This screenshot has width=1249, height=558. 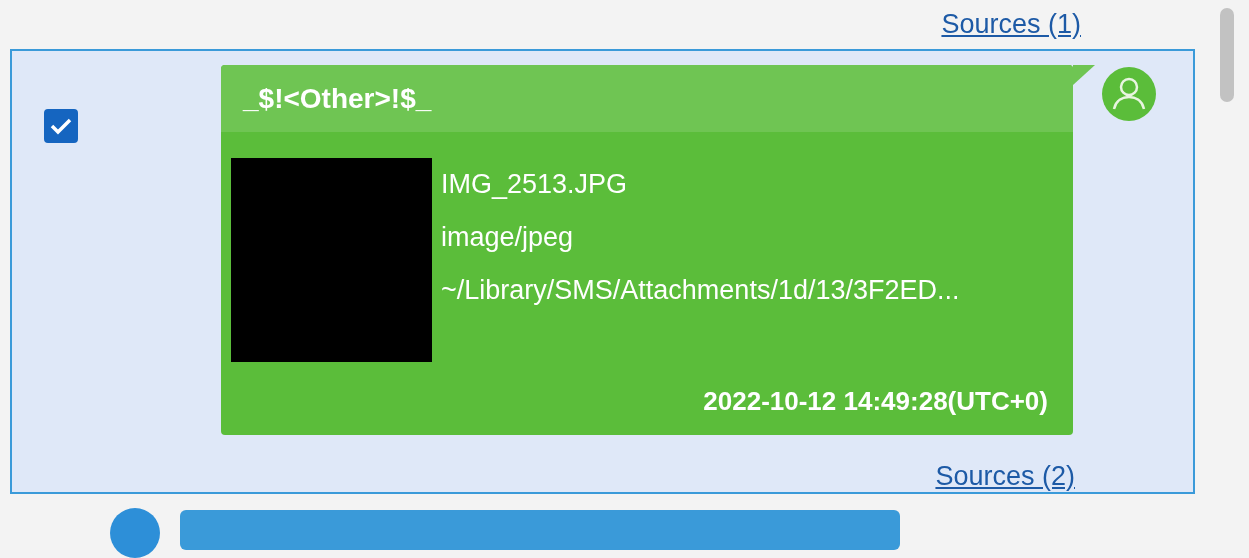 I want to click on timestamp: 2022-10-12 14:49:28(UTC+0), so click(x=875, y=401).